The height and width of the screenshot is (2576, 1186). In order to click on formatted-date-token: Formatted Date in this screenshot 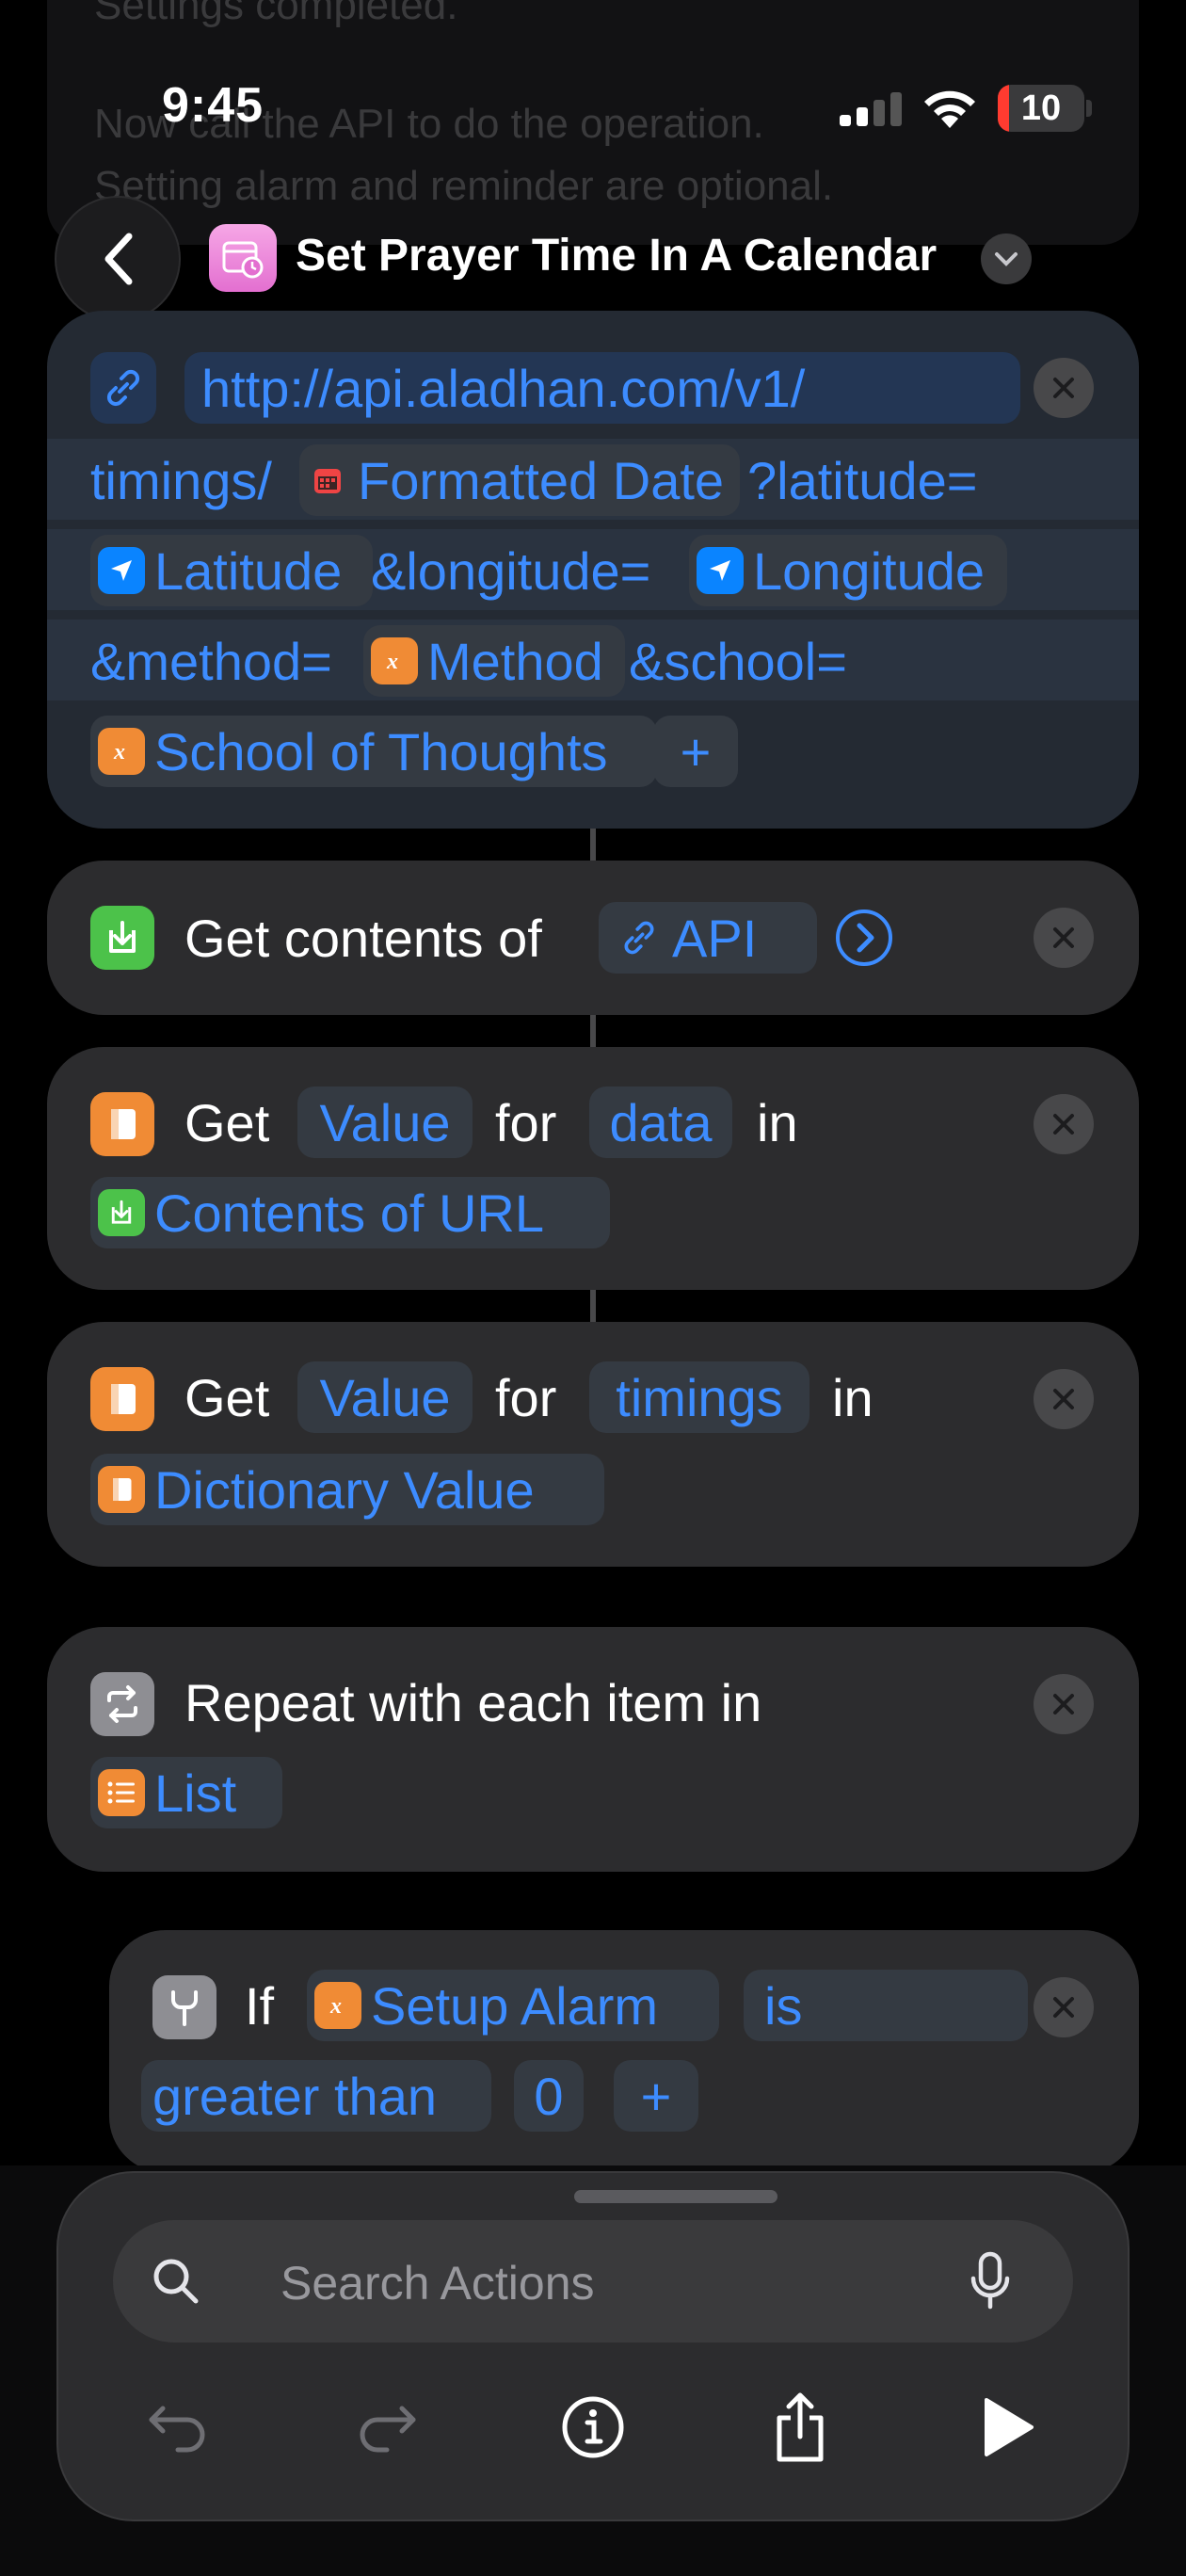, I will do `click(519, 480)`.